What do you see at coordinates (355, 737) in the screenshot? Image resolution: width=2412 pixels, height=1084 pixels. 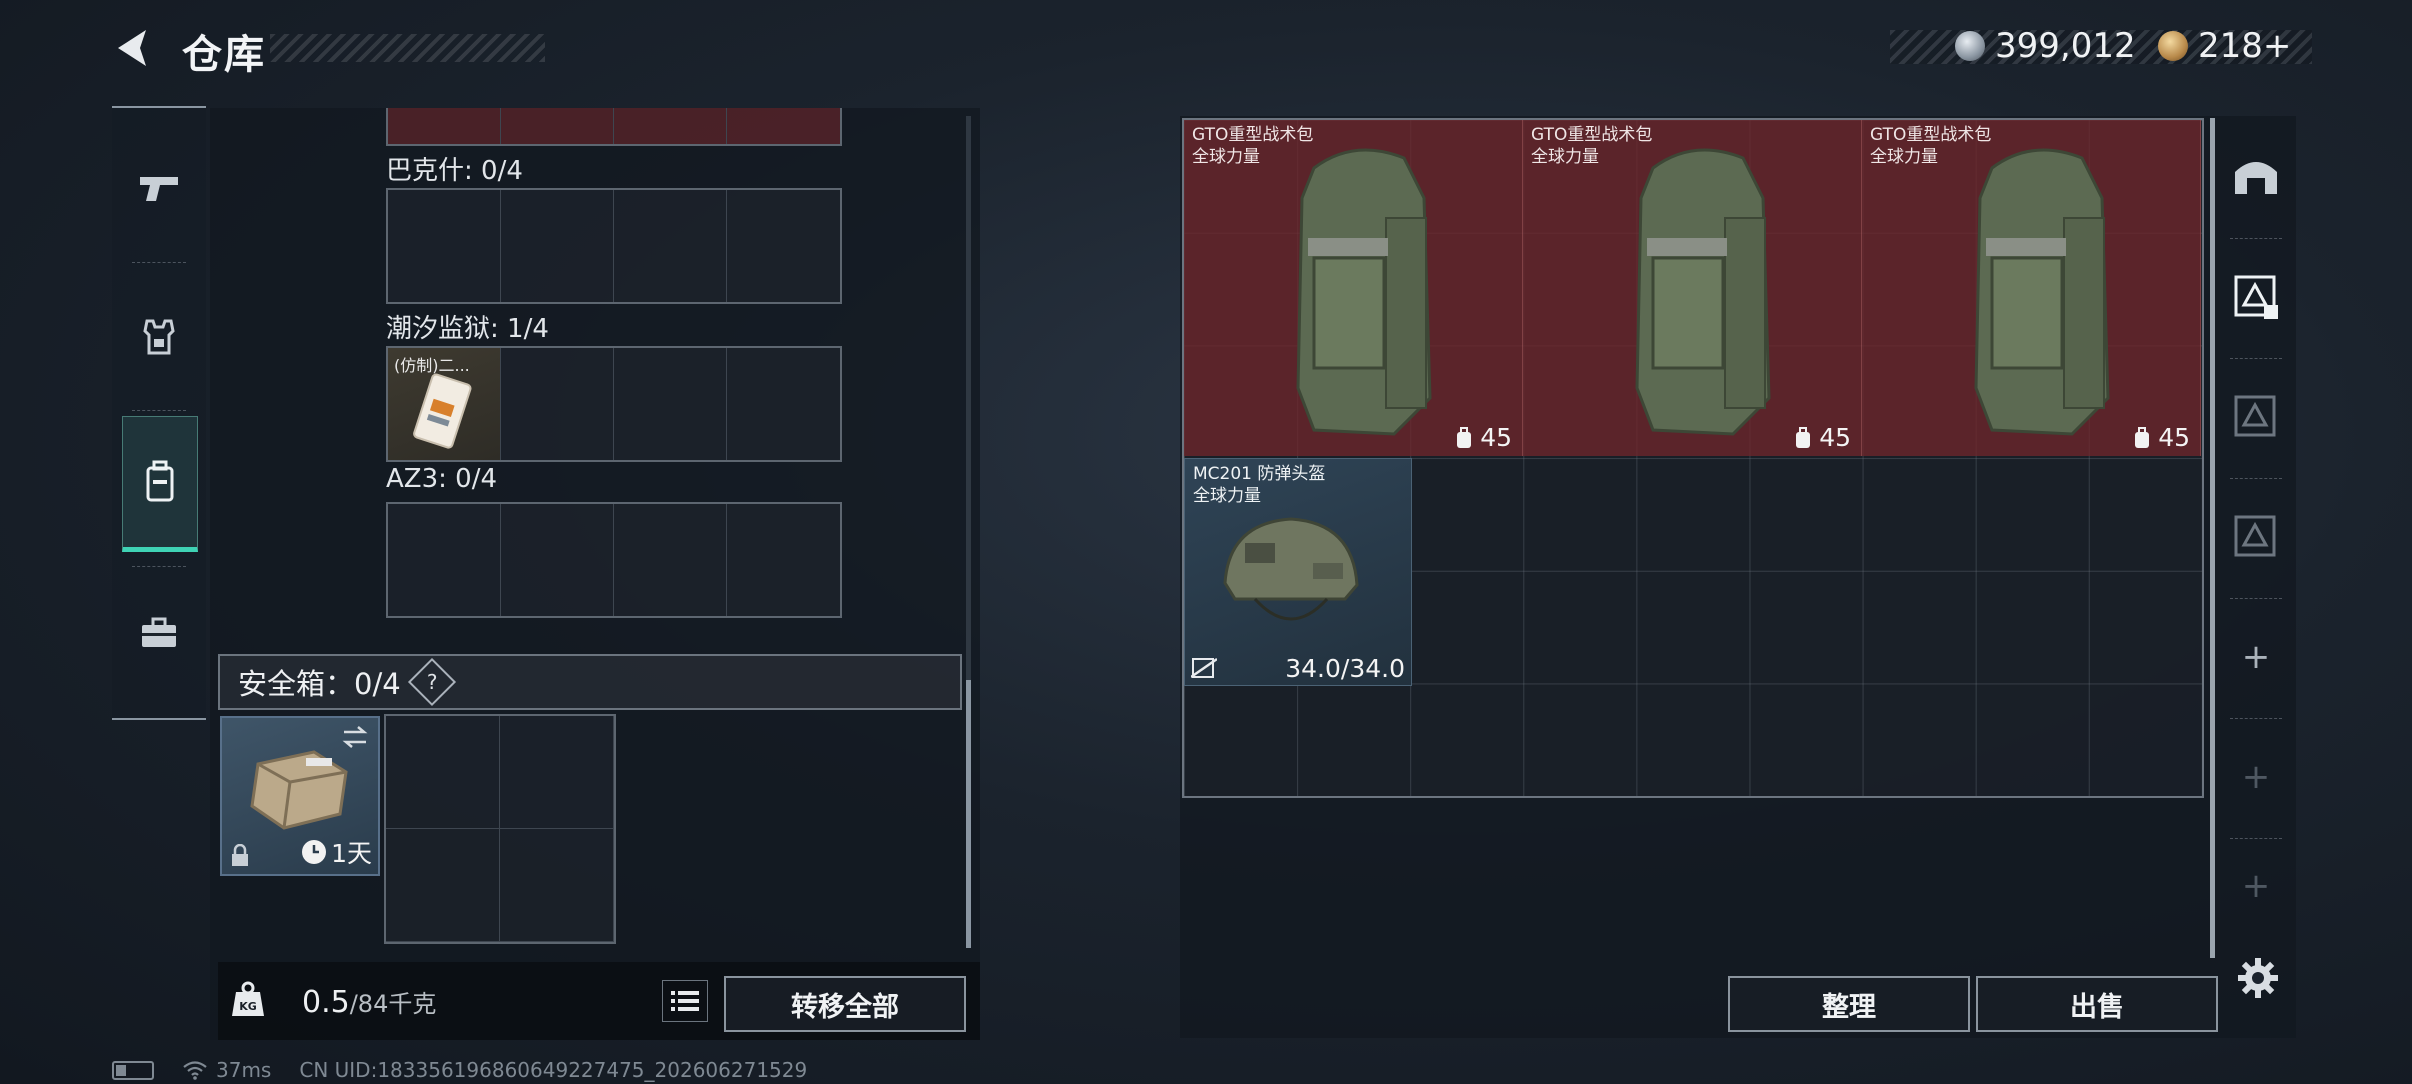 I see `swap-icon` at bounding box center [355, 737].